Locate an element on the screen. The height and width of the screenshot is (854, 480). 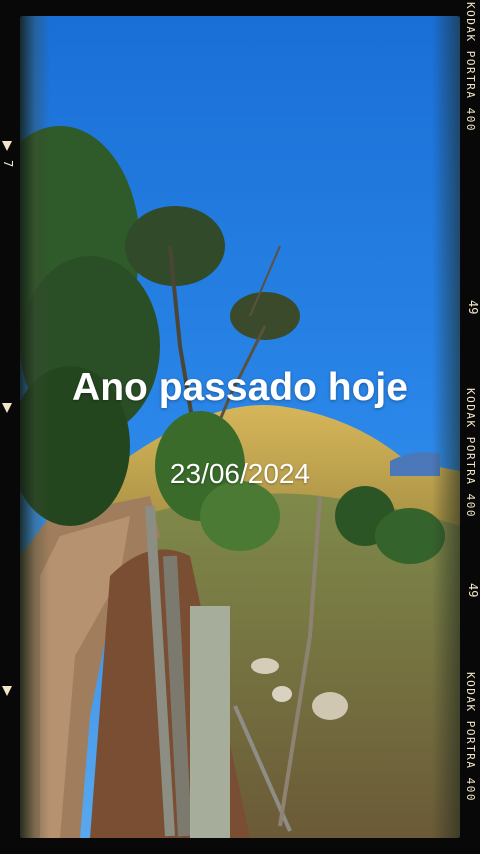
film-brand-label-bottom: KODAK PORTRA 400 is located at coordinates (470, 737).